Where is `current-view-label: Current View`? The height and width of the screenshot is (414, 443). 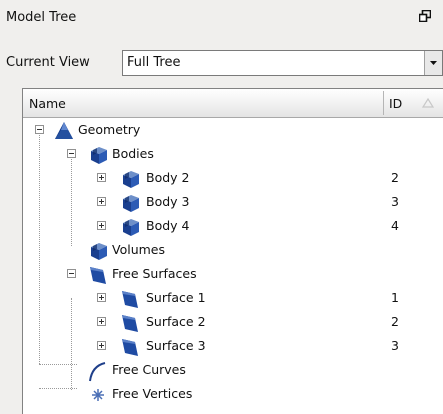
current-view-label: Current View is located at coordinates (48, 62).